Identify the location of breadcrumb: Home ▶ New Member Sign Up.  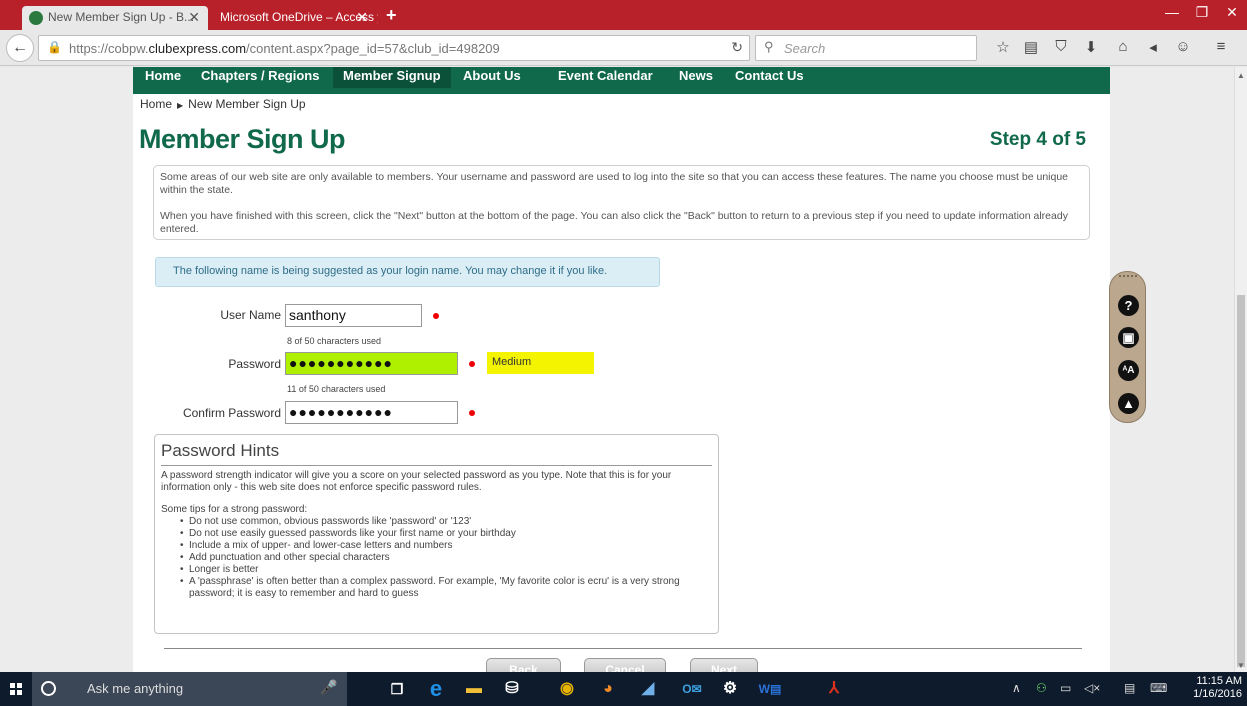
(223, 104).